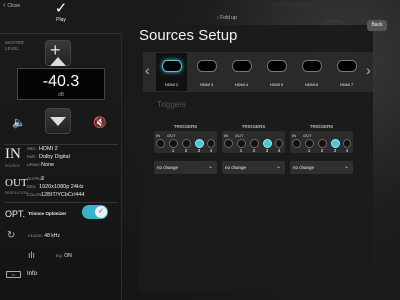 Image resolution: width=400 pixels, height=300 pixels. I want to click on source-tile-hdmi-5: HDMI 5, so click(276, 72).